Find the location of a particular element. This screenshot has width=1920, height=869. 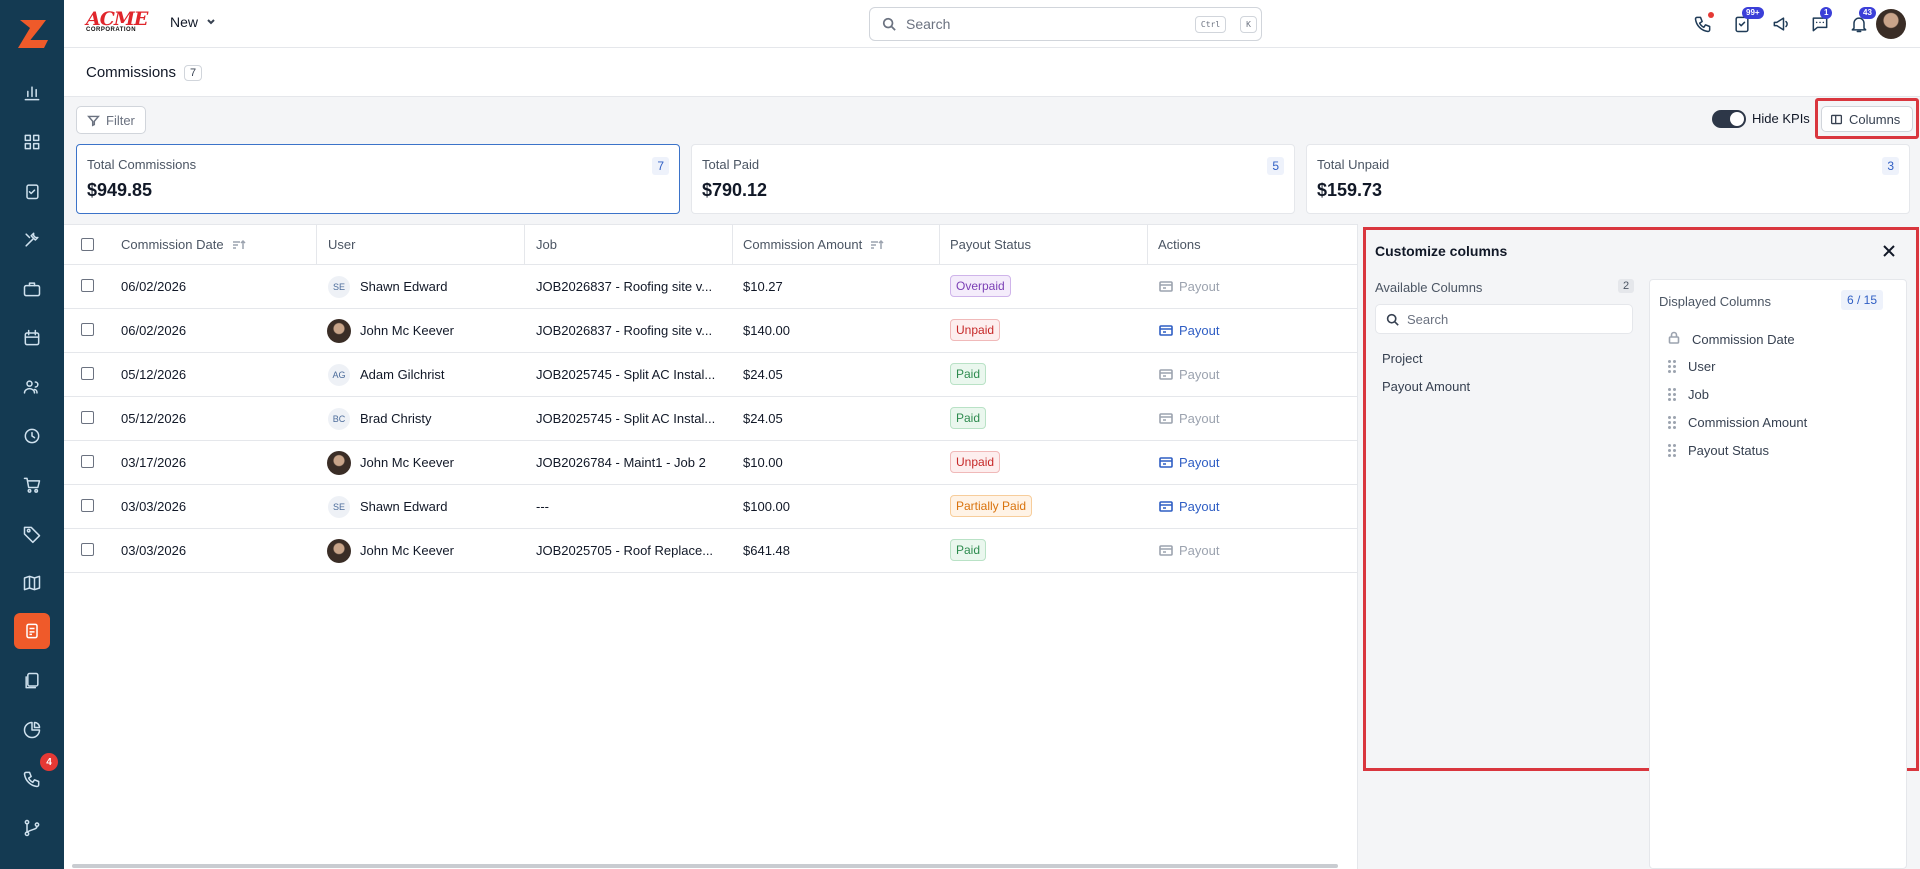

filter-button: Filter is located at coordinates (111, 120).